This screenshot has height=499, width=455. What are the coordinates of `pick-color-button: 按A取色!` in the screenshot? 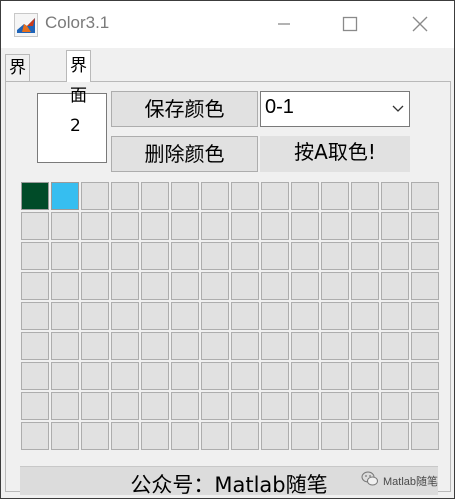 It's located at (335, 154).